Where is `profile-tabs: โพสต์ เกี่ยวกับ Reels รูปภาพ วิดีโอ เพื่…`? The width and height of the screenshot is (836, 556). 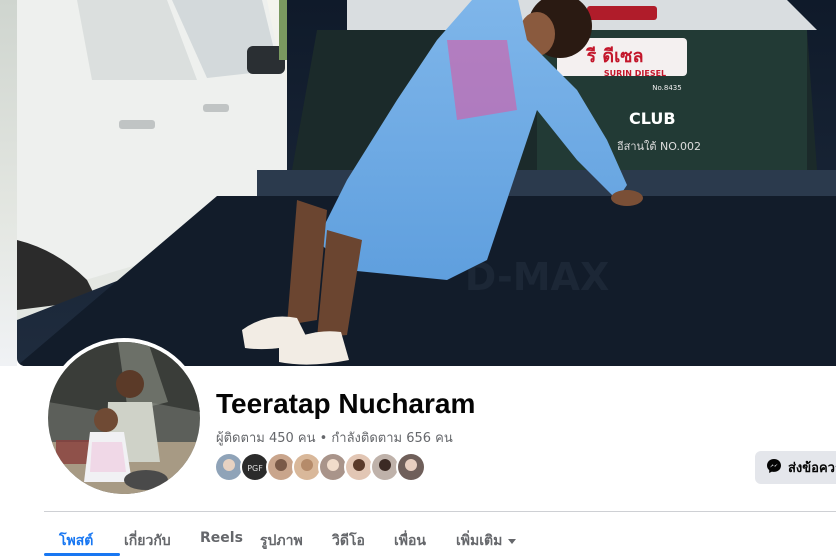
profile-tabs: โพสต์ เกี่ยวกับ Reels รูปภาพ วิดีโอ เพื่… is located at coordinates (440, 534).